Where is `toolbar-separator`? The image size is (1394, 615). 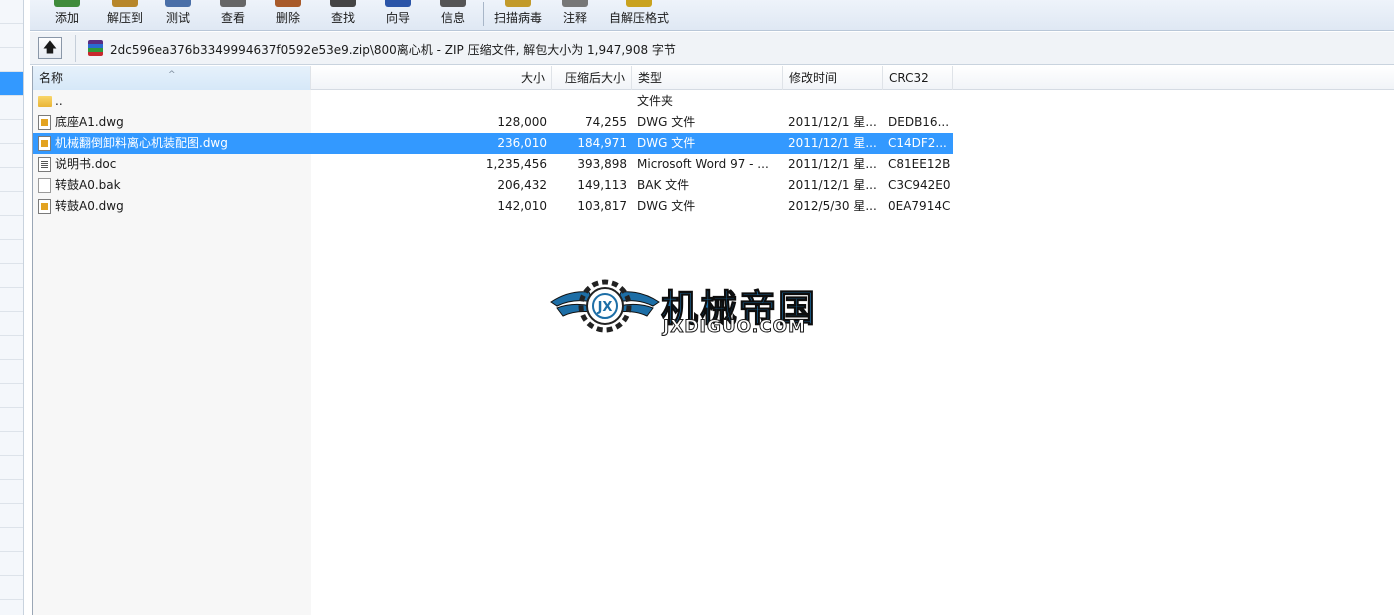 toolbar-separator is located at coordinates (483, 14).